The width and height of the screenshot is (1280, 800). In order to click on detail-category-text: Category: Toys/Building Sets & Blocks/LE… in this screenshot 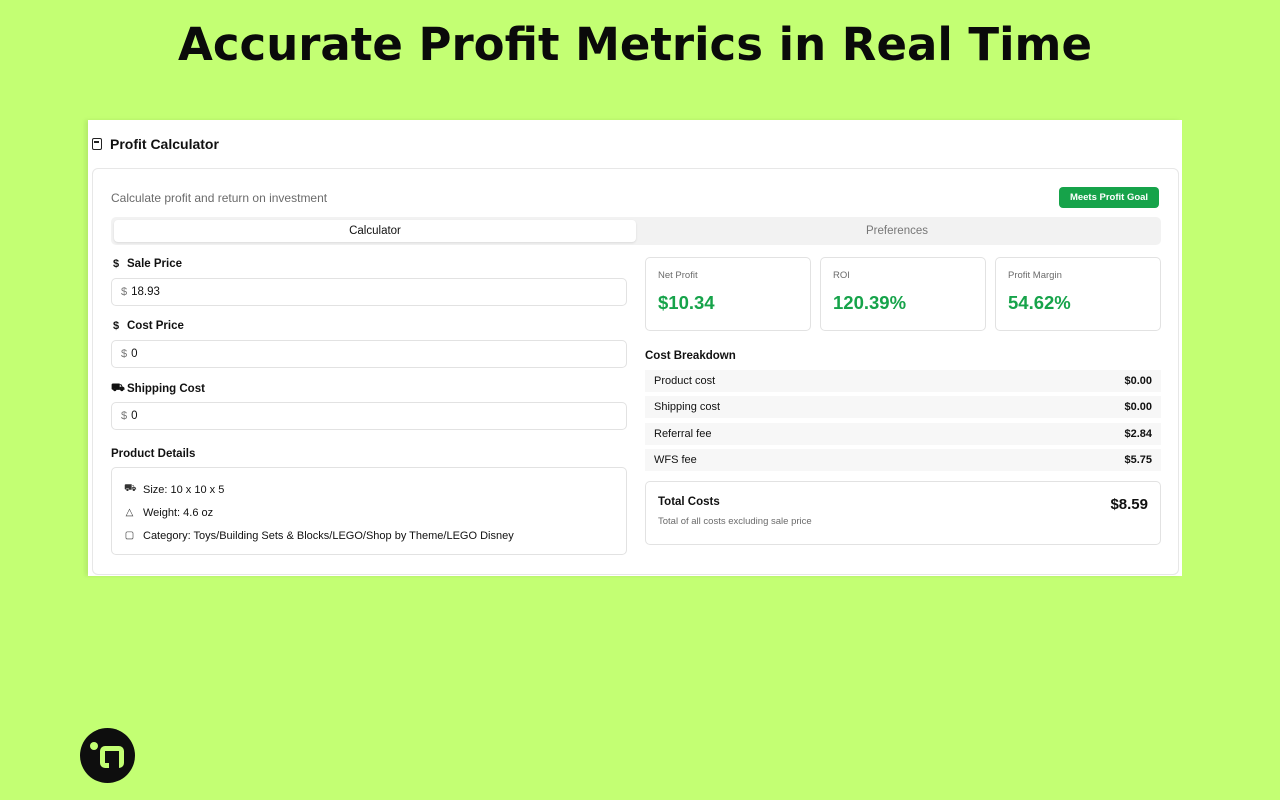, I will do `click(328, 535)`.